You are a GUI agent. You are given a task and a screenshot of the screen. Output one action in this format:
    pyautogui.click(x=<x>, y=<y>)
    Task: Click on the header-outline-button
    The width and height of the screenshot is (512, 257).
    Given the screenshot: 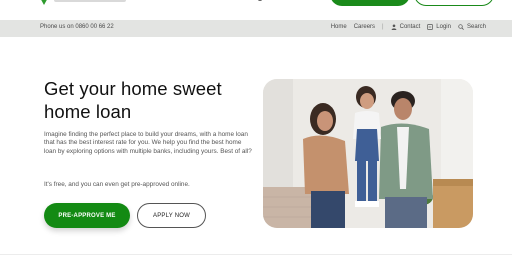 What is the action you would take?
    pyautogui.click(x=454, y=3)
    